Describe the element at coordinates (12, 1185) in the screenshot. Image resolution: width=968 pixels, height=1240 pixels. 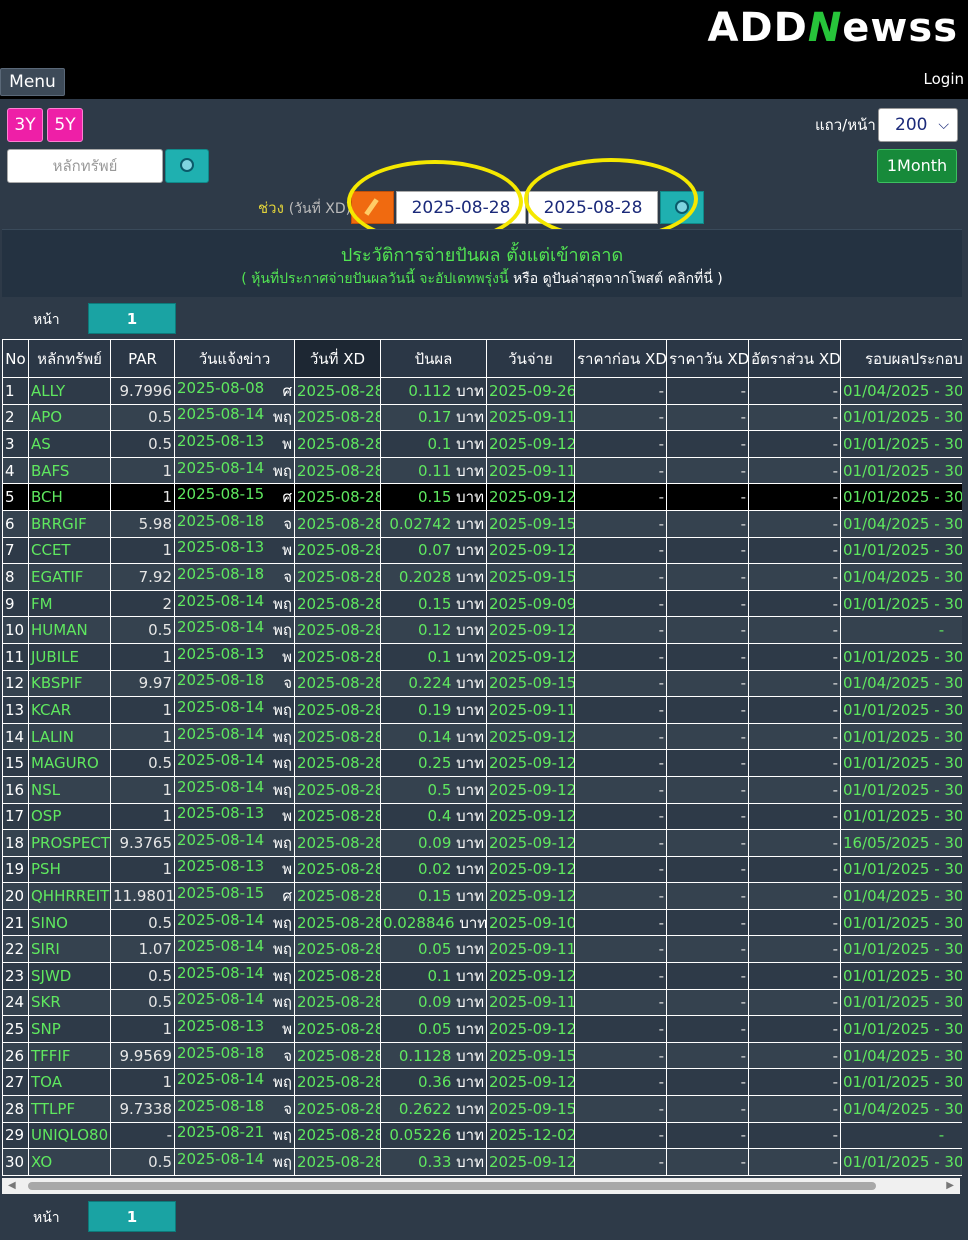
I see `scroll-left-icon: ◀` at that location.